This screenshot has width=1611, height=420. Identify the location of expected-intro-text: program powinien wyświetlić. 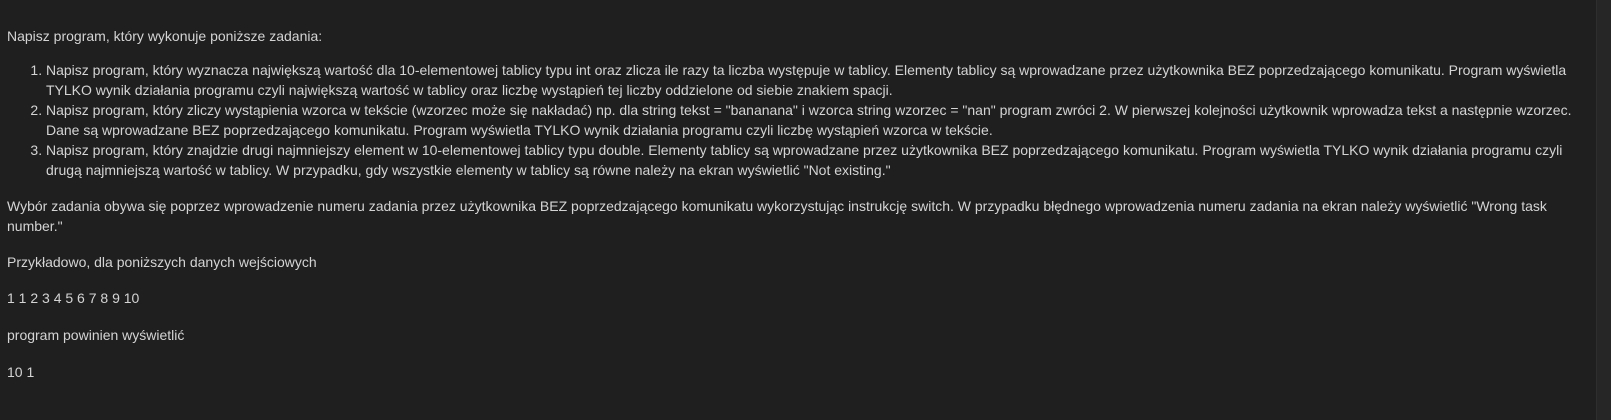
(96, 335).